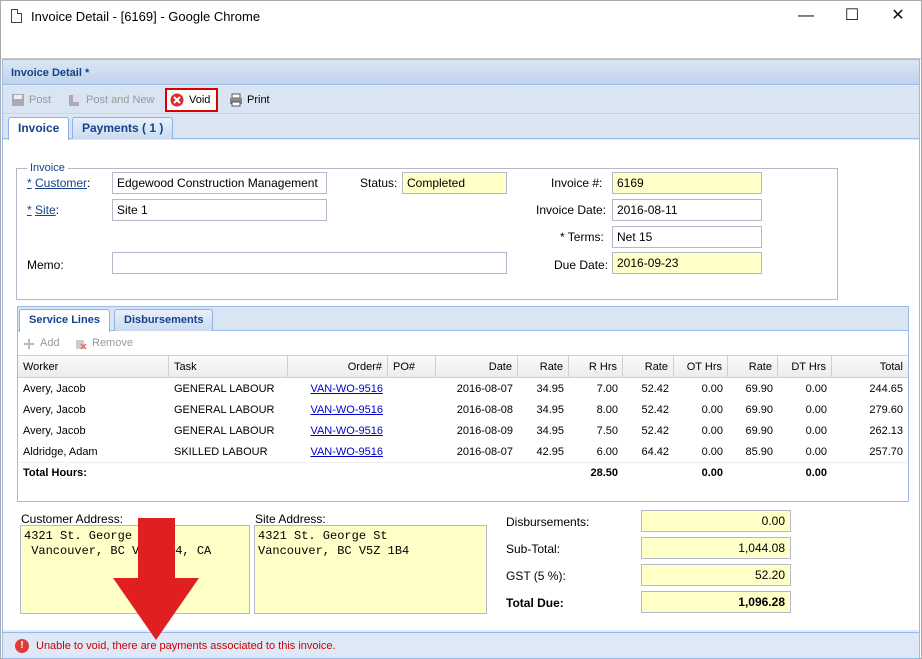  What do you see at coordinates (258, 100) in the screenshot?
I see `print-label: Print` at bounding box center [258, 100].